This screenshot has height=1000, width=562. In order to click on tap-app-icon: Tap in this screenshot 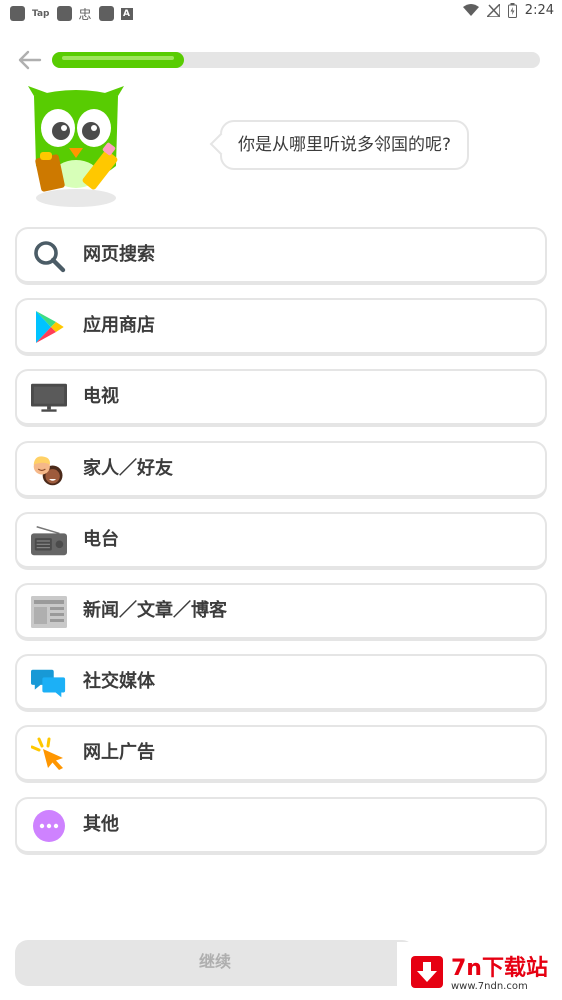, I will do `click(41, 13)`.